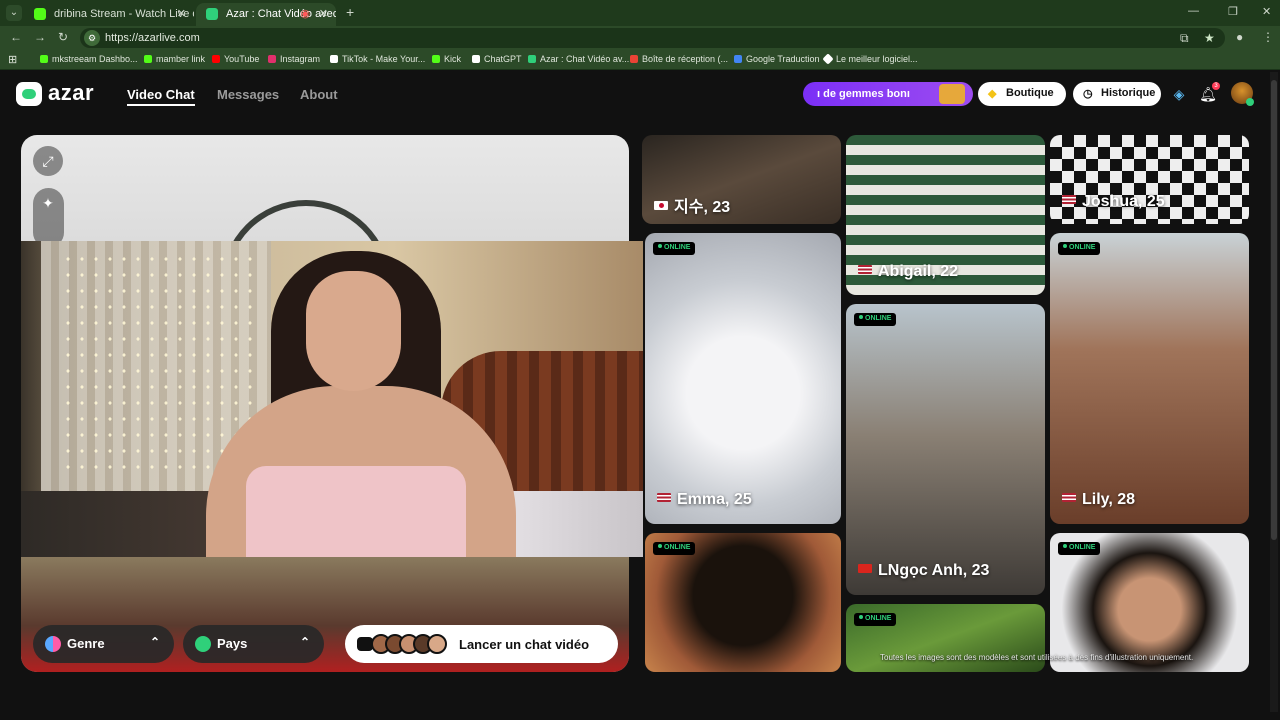  Describe the element at coordinates (741, 179) in the screenshot. I see `profile-card: 지수, 23` at that location.